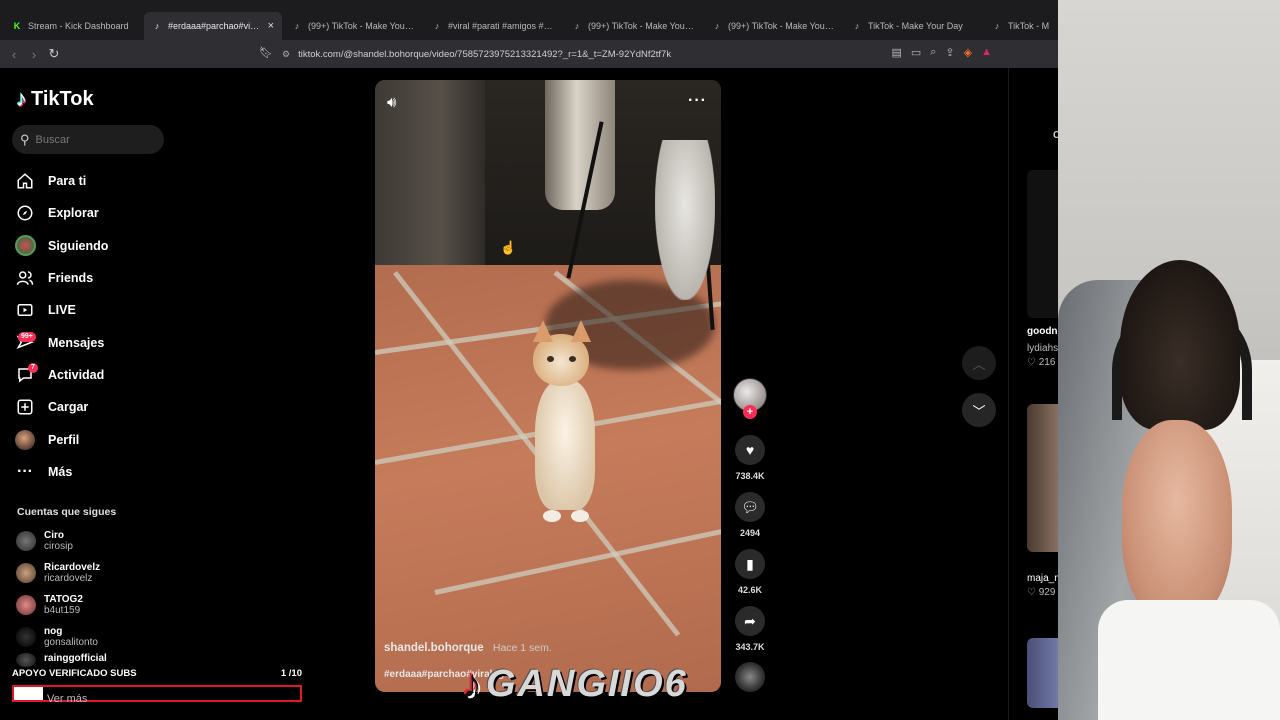 The height and width of the screenshot is (720, 1280). What do you see at coordinates (25, 246) in the screenshot?
I see `following-avatar-icon` at bounding box center [25, 246].